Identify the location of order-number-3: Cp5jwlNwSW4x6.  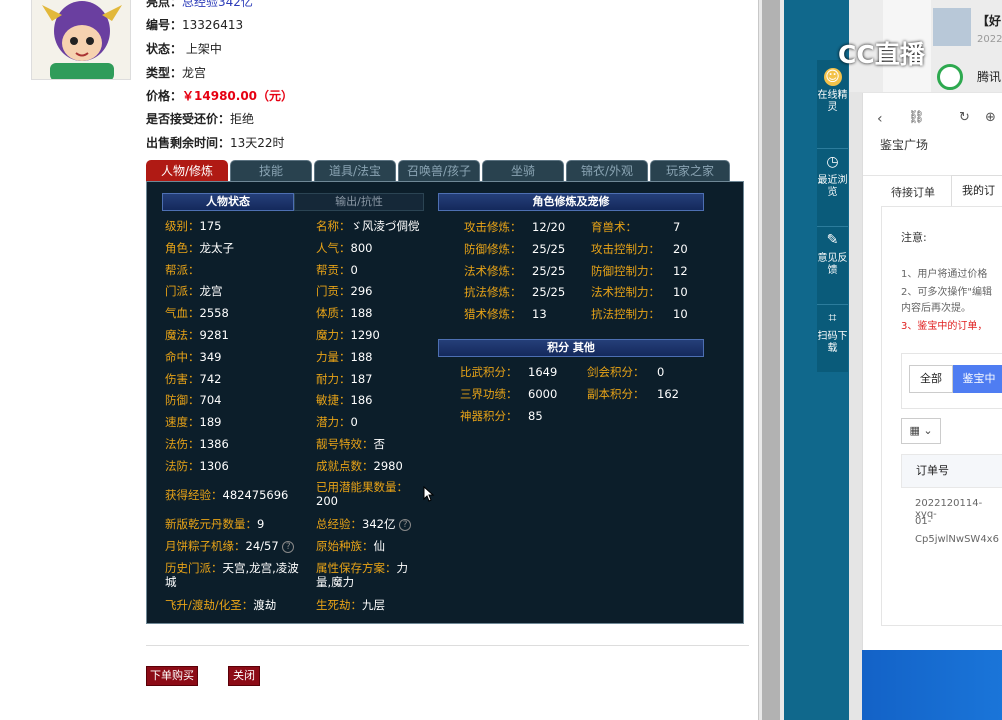
(957, 539).